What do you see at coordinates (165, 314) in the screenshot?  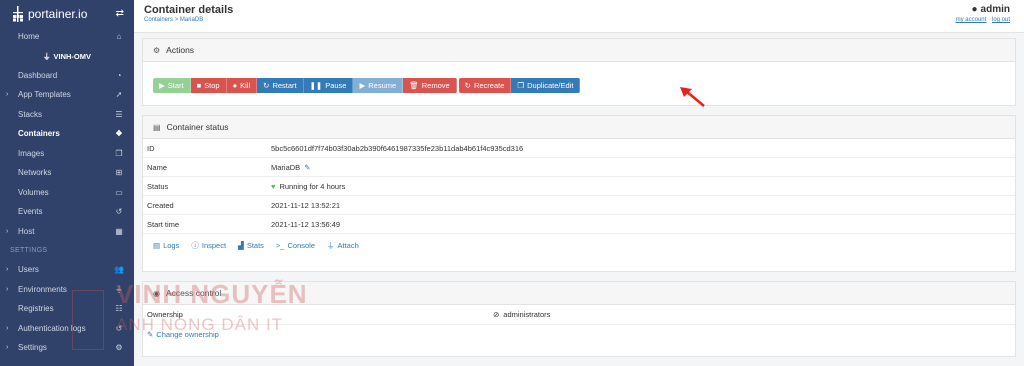 I see `row-key: Ownership` at bounding box center [165, 314].